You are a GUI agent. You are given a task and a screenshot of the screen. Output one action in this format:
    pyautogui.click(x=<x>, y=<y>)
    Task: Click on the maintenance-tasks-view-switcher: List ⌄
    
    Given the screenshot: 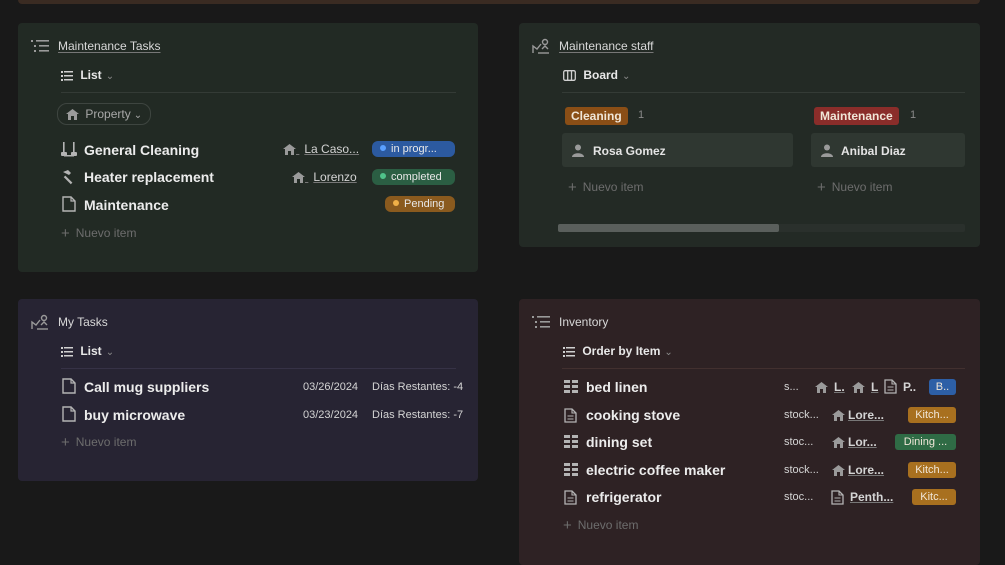 What is the action you would take?
    pyautogui.click(x=87, y=75)
    